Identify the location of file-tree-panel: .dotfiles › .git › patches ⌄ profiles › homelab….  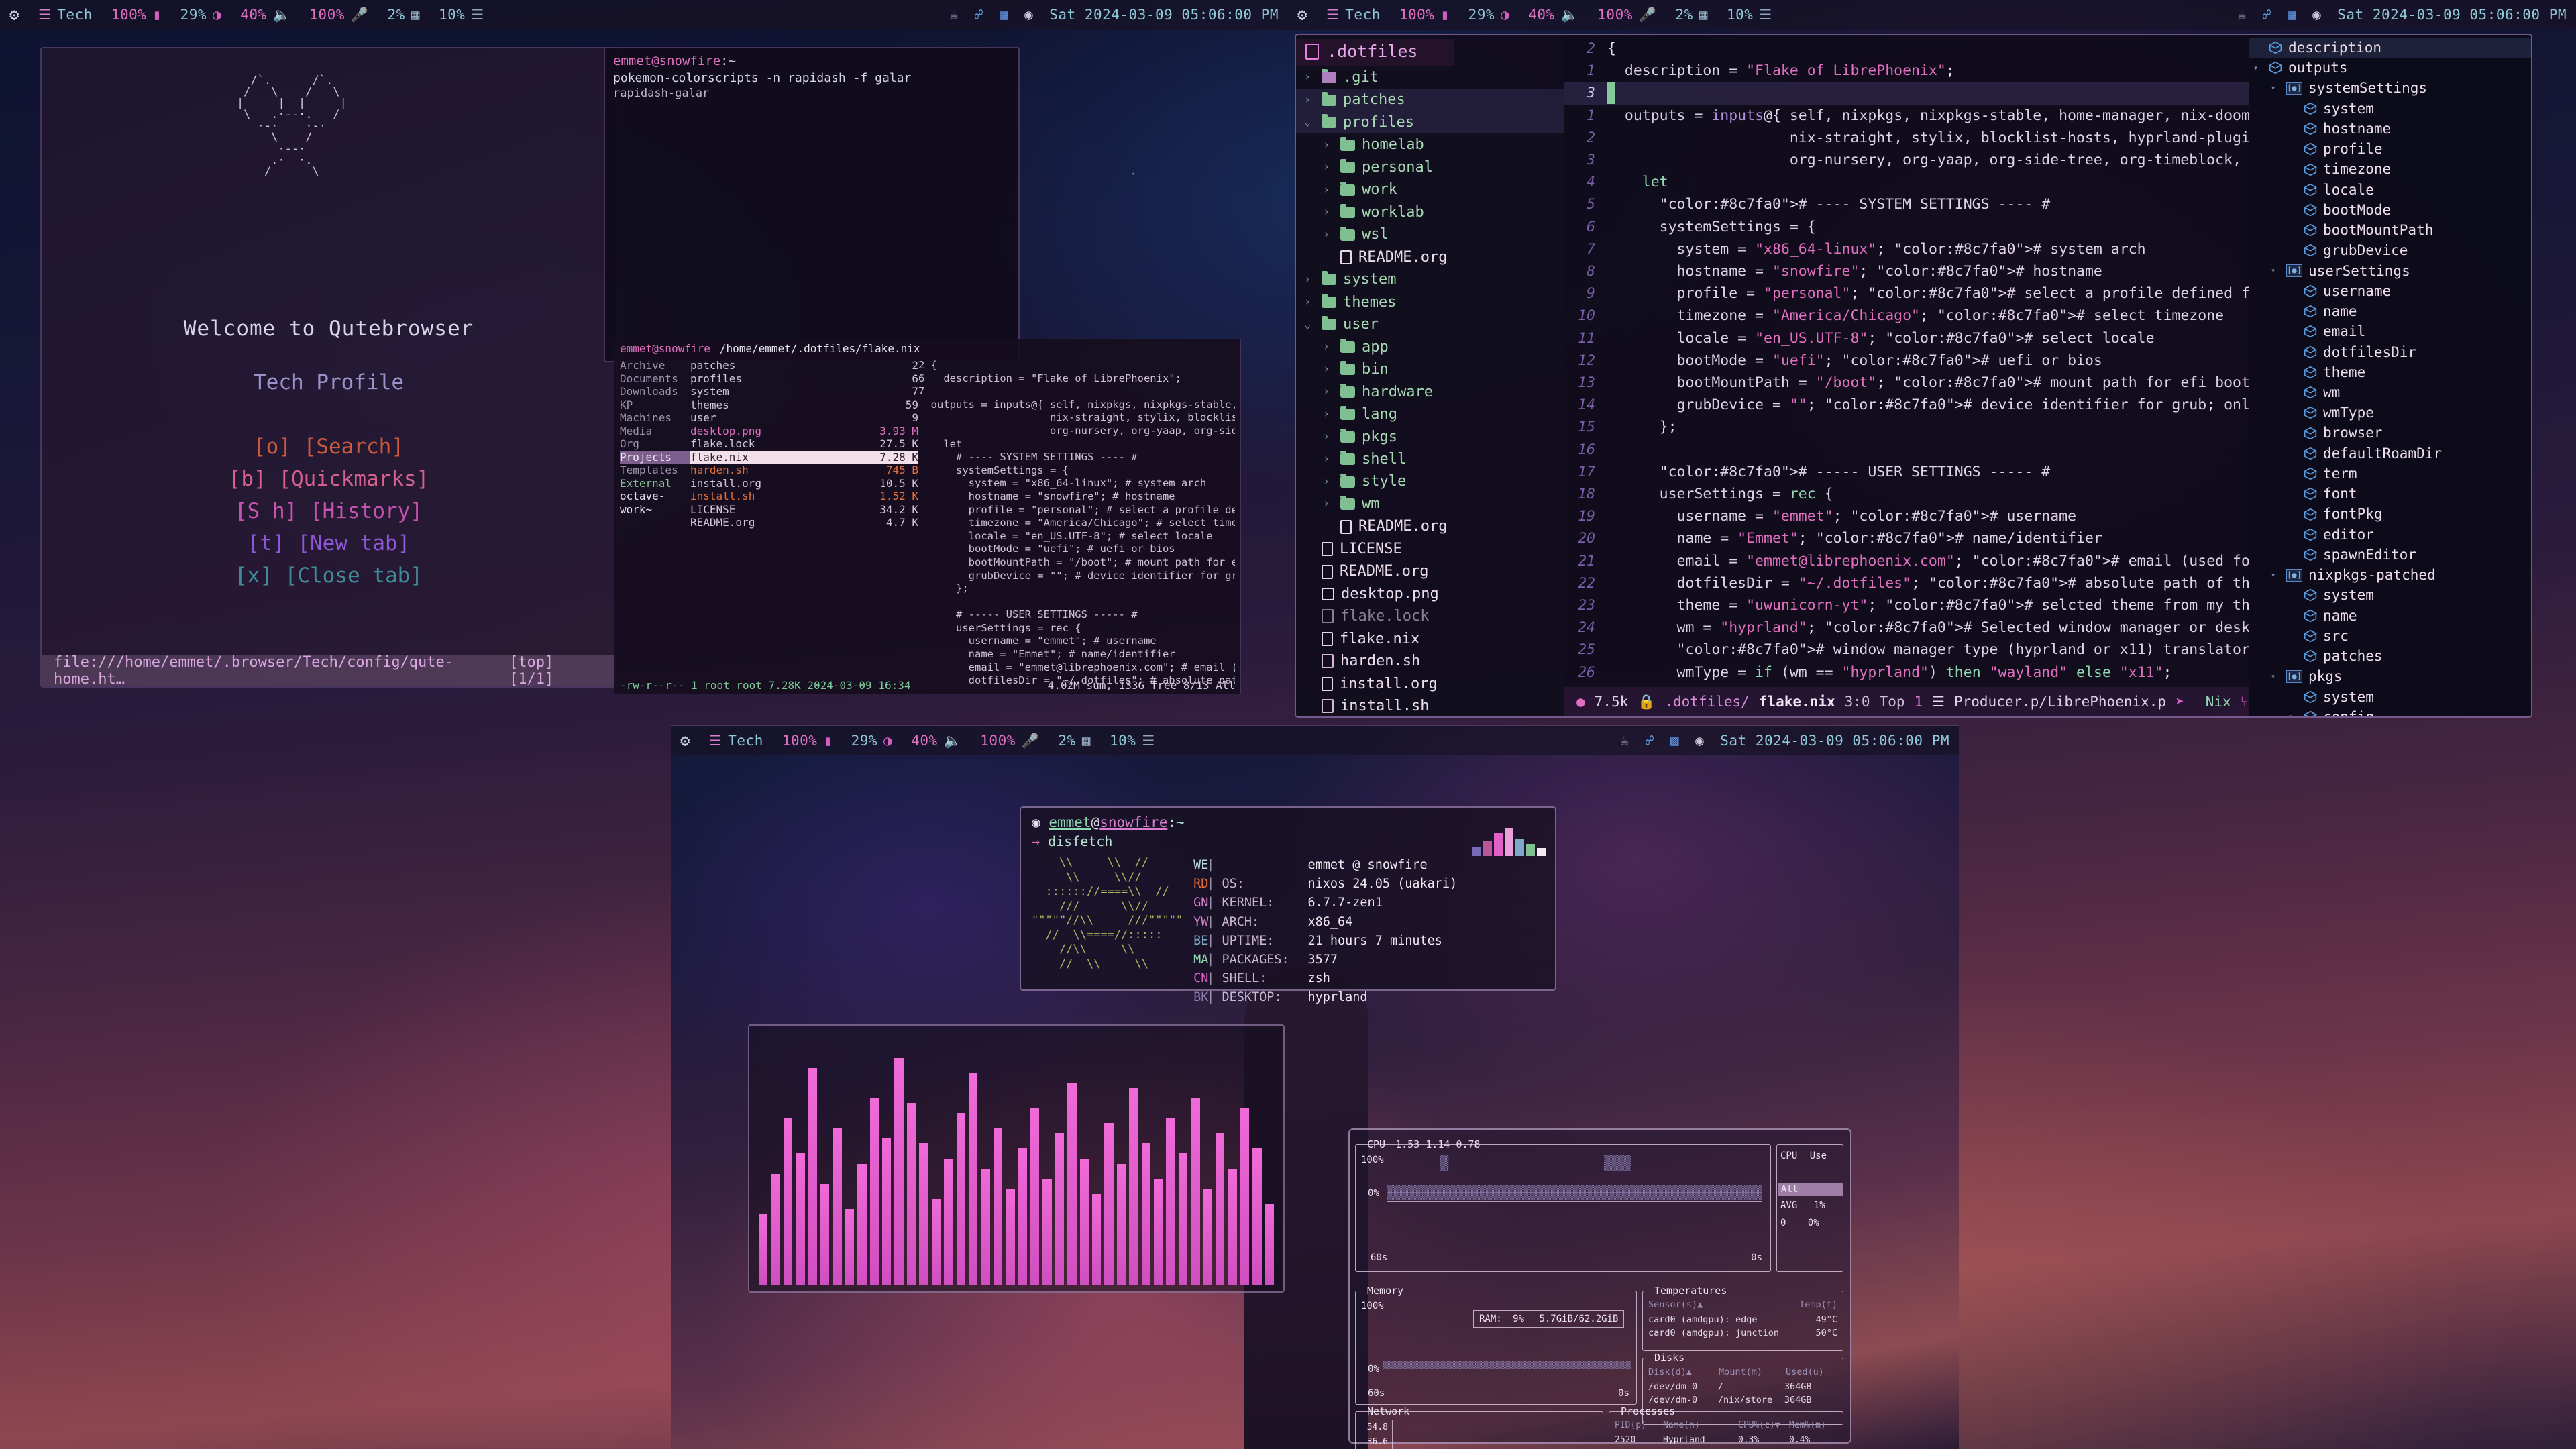
(1430, 375).